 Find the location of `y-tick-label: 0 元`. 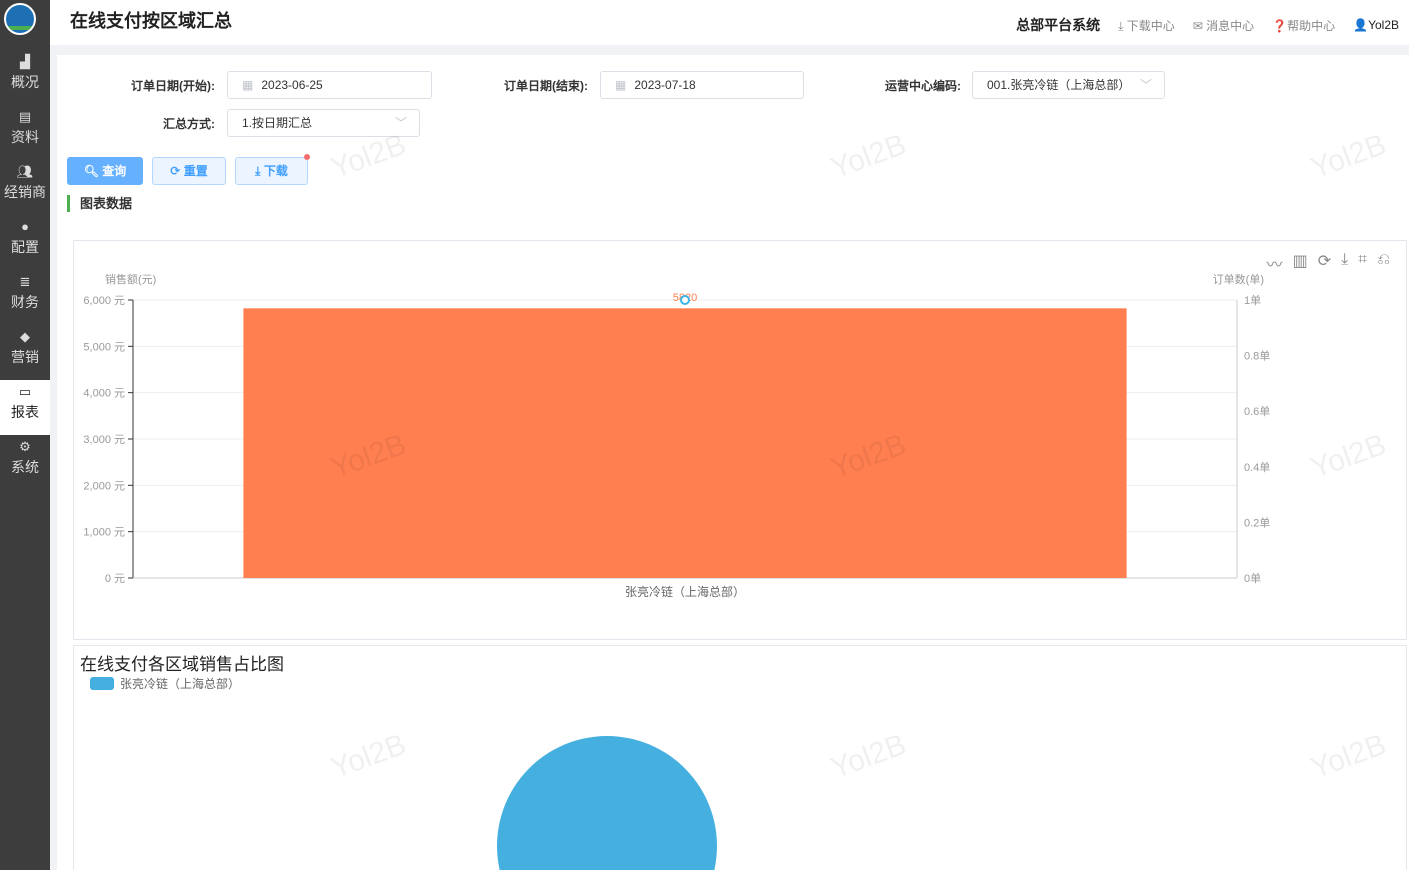

y-tick-label: 0 元 is located at coordinates (115, 579).